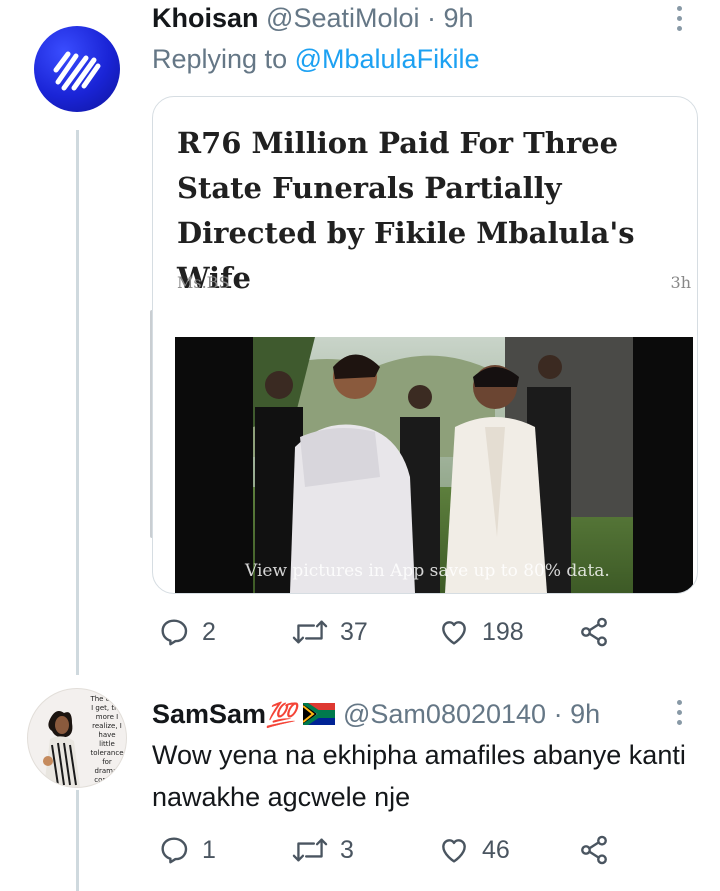 This screenshot has height=891, width=720. I want to click on replying-to-label: Replying to, so click(220, 59).